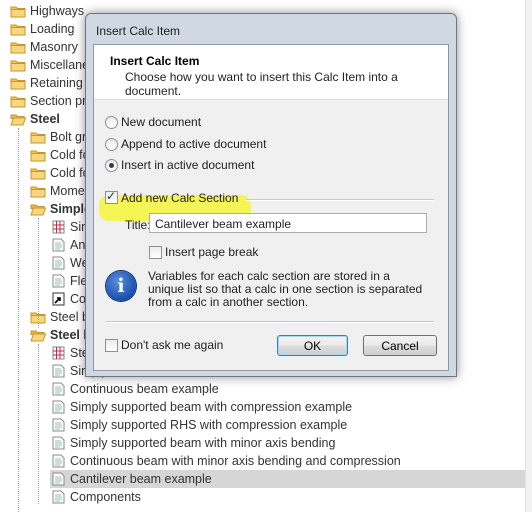  Describe the element at coordinates (121, 286) in the screenshot. I see `info-icon: i` at that location.